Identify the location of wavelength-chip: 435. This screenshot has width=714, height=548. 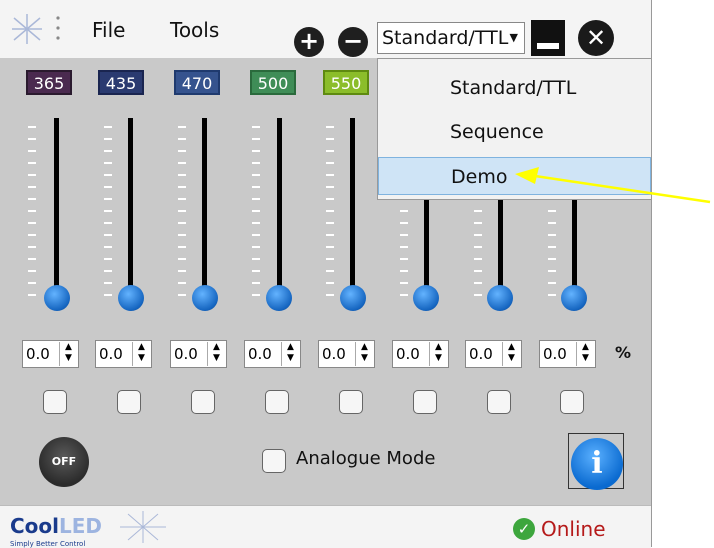
(121, 82).